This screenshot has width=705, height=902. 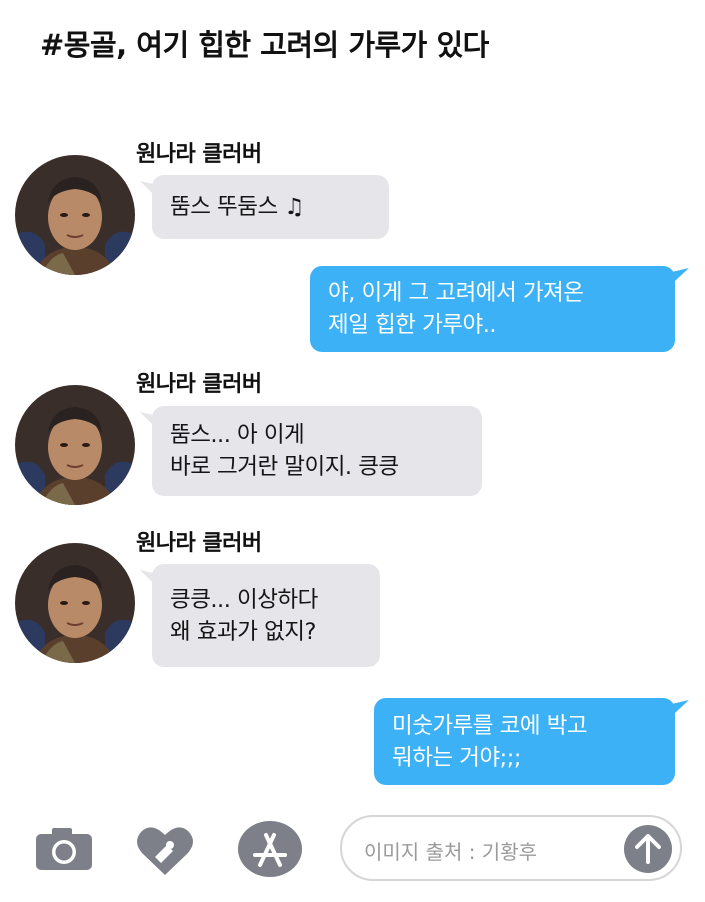 What do you see at coordinates (270, 849) in the screenshot?
I see `app-store-icon` at bounding box center [270, 849].